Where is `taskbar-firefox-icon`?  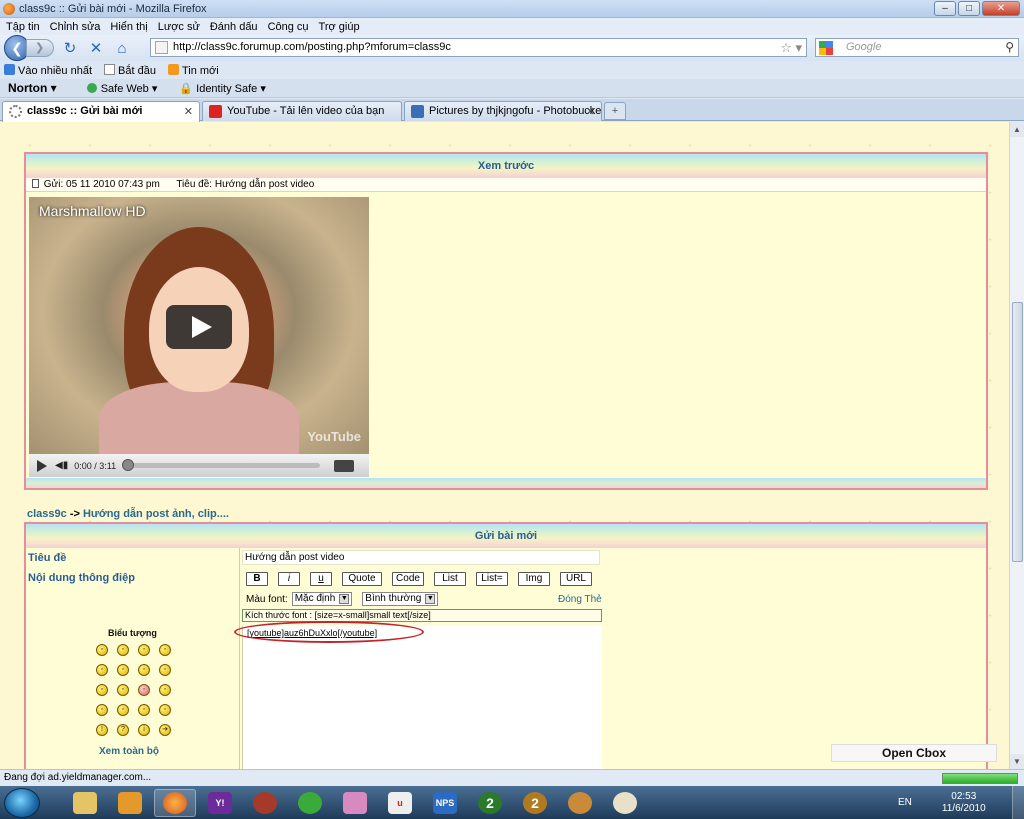 taskbar-firefox-icon is located at coordinates (175, 802).